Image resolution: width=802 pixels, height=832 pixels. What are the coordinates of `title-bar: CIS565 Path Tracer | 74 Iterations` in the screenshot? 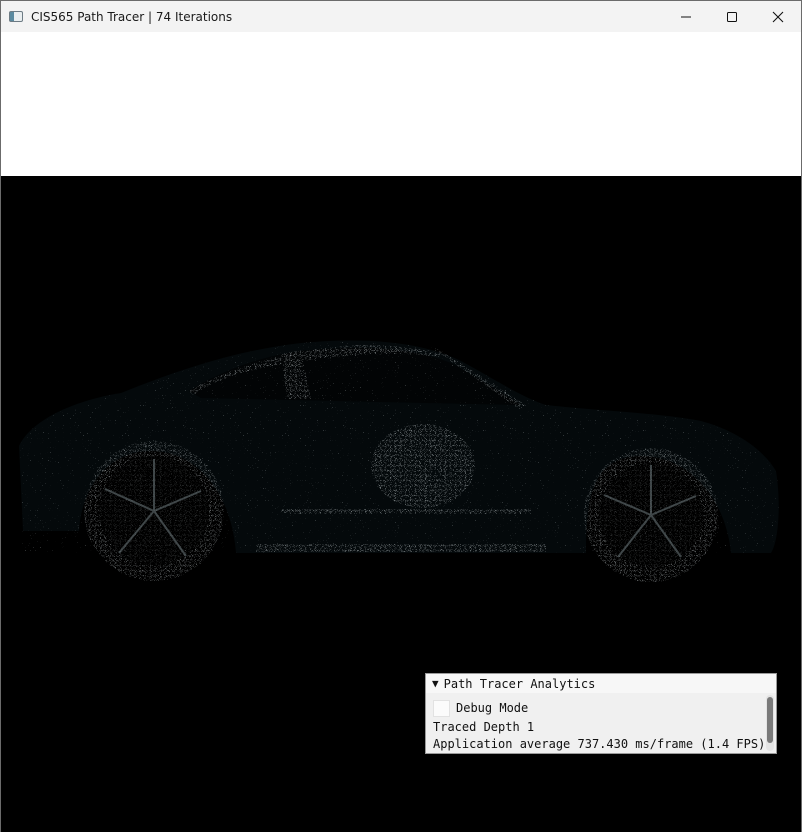 It's located at (401, 16).